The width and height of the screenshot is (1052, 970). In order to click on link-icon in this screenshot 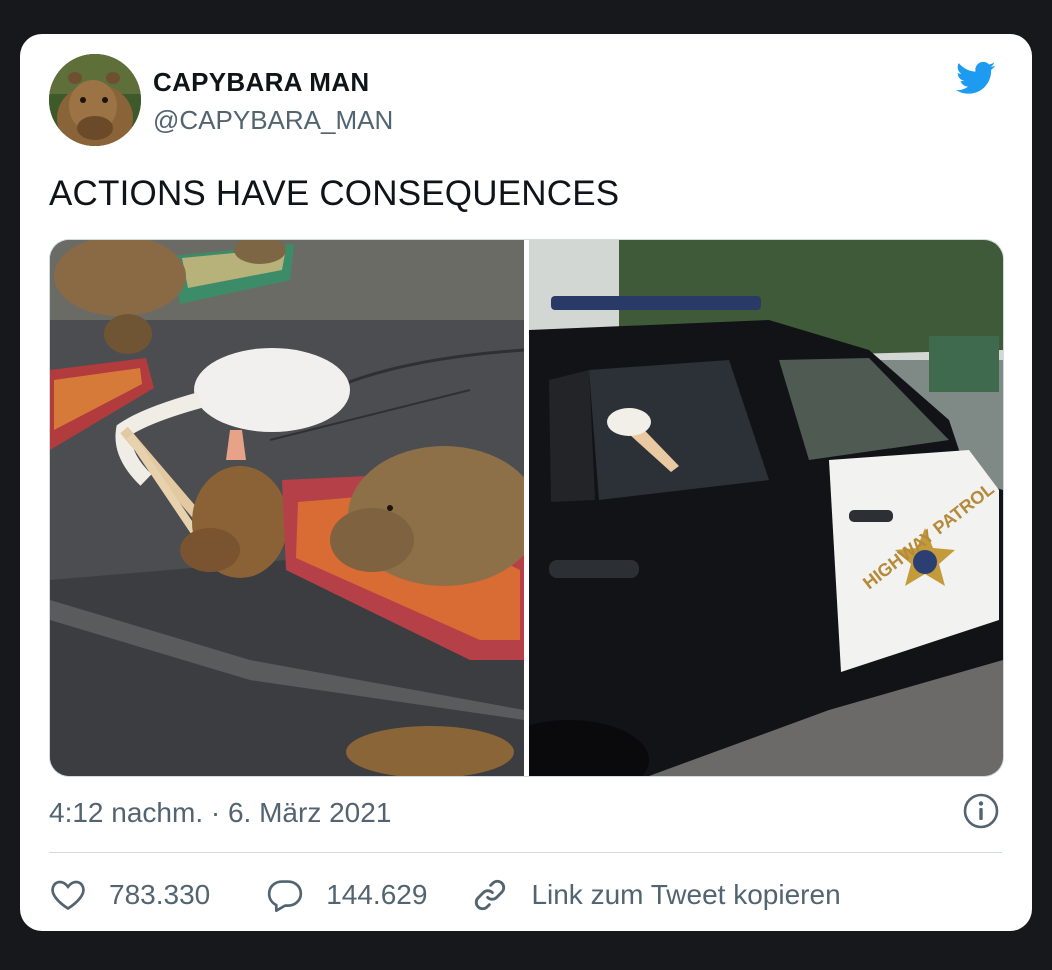, I will do `click(490, 895)`.